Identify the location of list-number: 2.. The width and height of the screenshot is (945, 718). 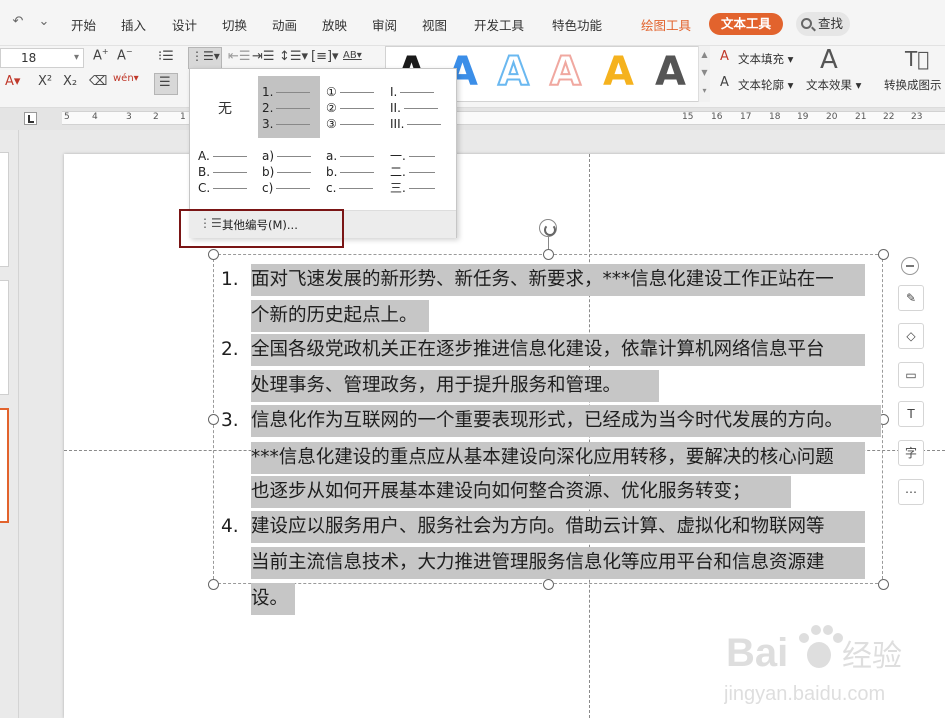
(230, 349).